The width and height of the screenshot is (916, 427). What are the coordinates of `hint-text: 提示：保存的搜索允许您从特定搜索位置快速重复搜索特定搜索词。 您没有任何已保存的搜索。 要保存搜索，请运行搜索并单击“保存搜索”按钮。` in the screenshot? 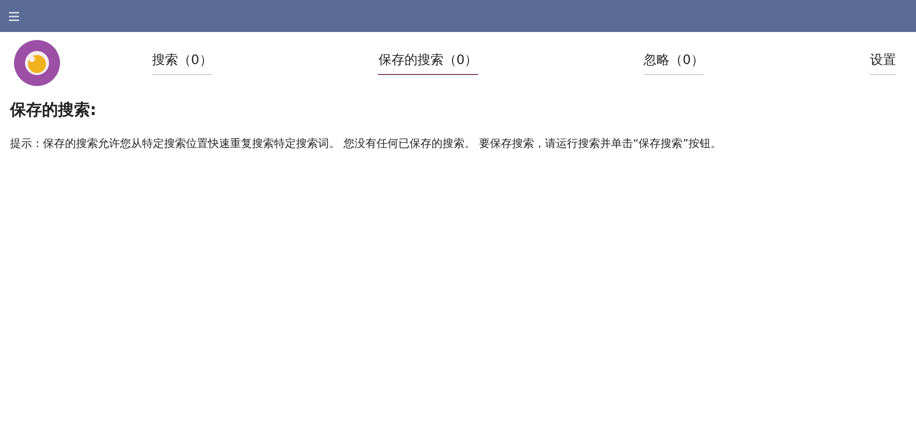 It's located at (366, 144).